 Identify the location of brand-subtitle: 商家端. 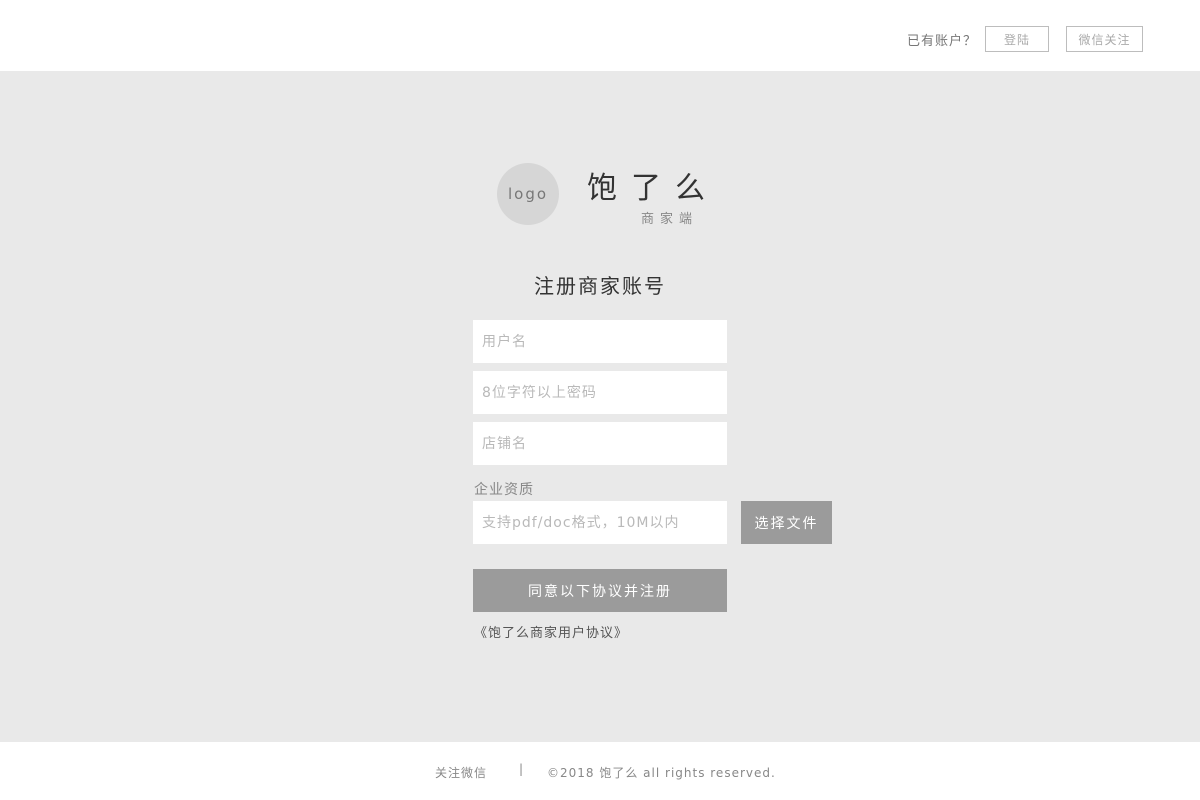
(670, 219).